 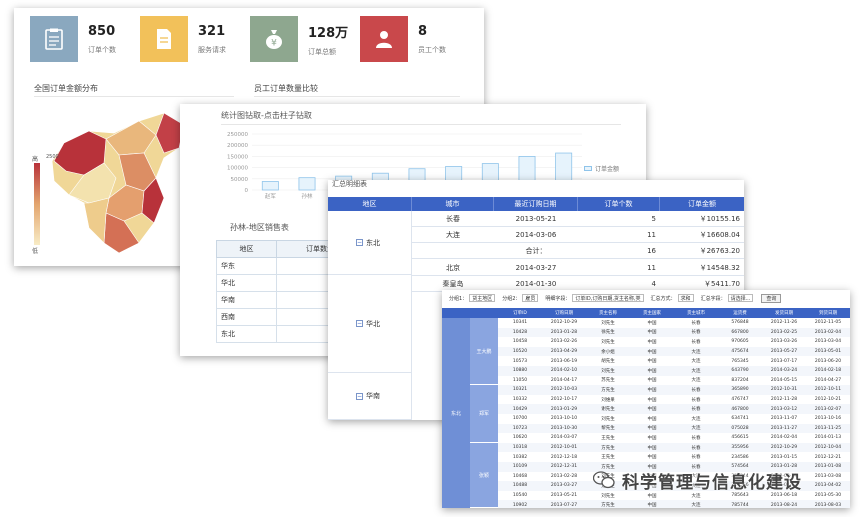 What do you see at coordinates (520, 361) in the screenshot?
I see `table-cell: 10573` at bounding box center [520, 361].